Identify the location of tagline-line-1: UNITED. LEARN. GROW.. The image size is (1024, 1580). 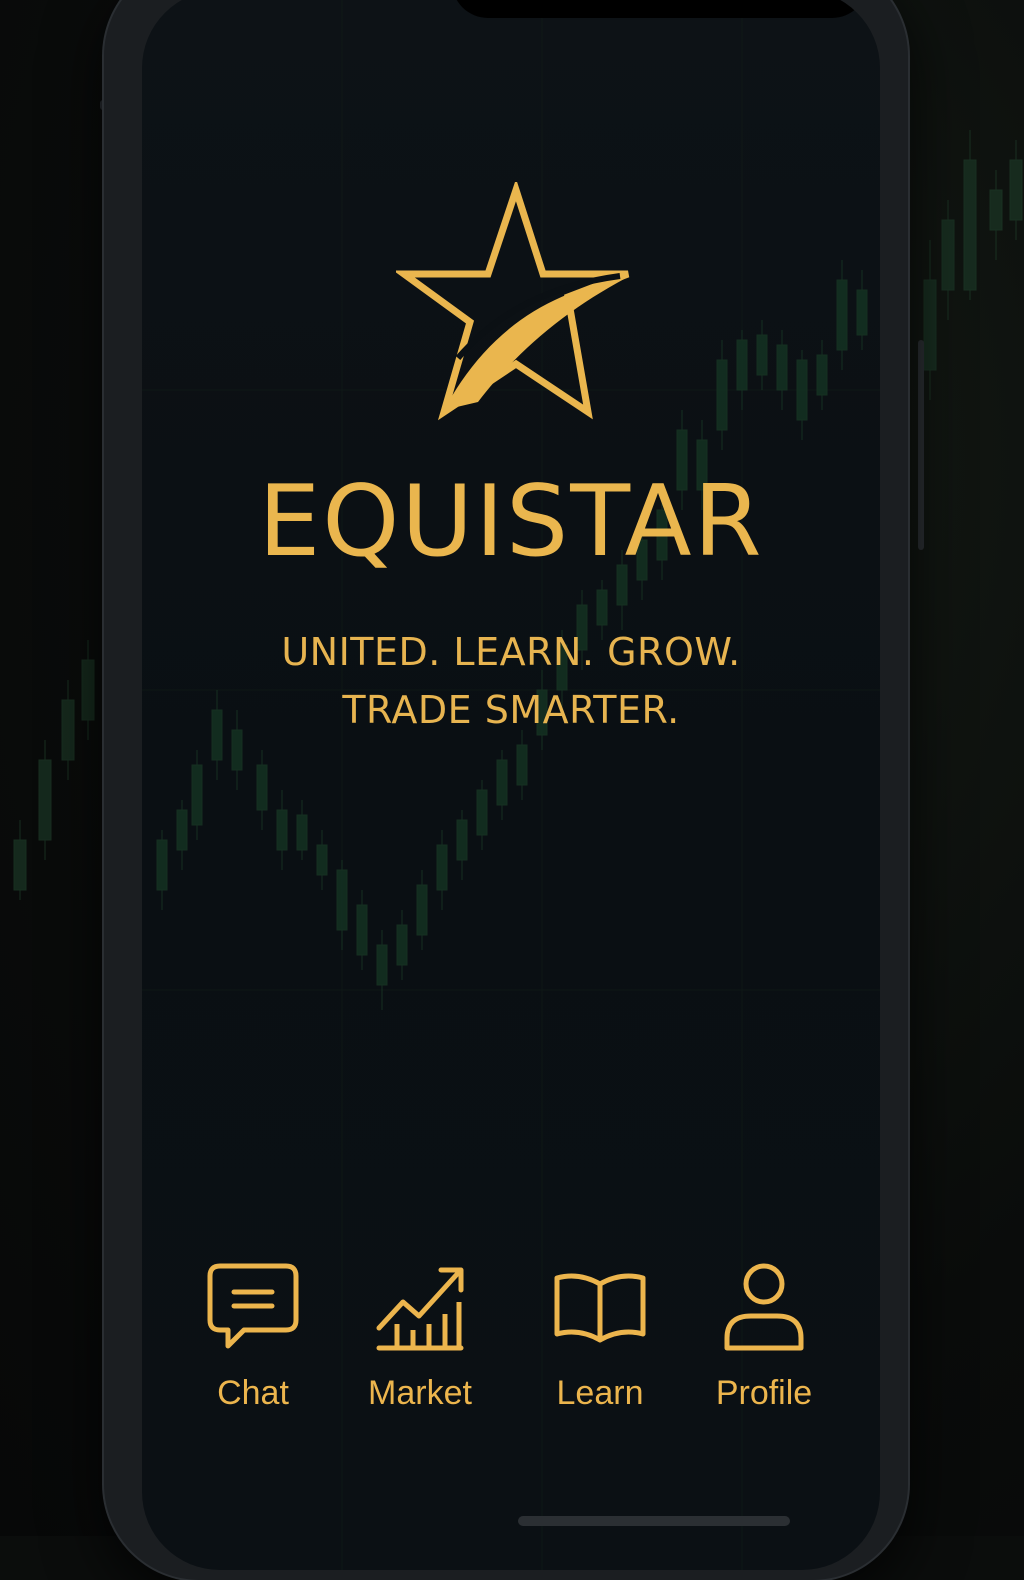
(511, 652).